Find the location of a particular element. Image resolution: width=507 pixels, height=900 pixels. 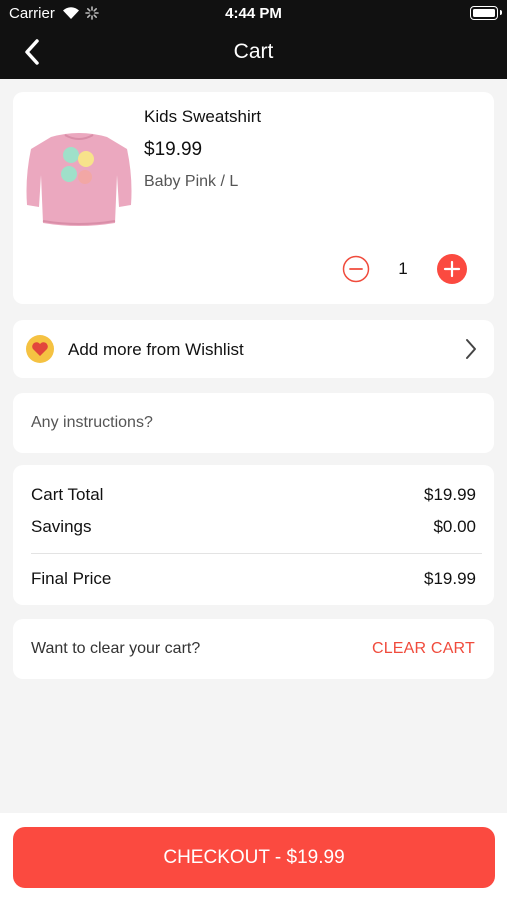

wishlist-row: Add more from Wishlist is located at coordinates (253, 349).